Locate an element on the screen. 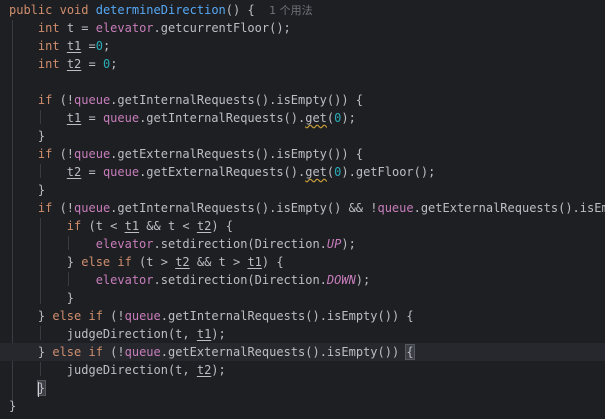  code-line: int t1 =0; is located at coordinates (302, 46).